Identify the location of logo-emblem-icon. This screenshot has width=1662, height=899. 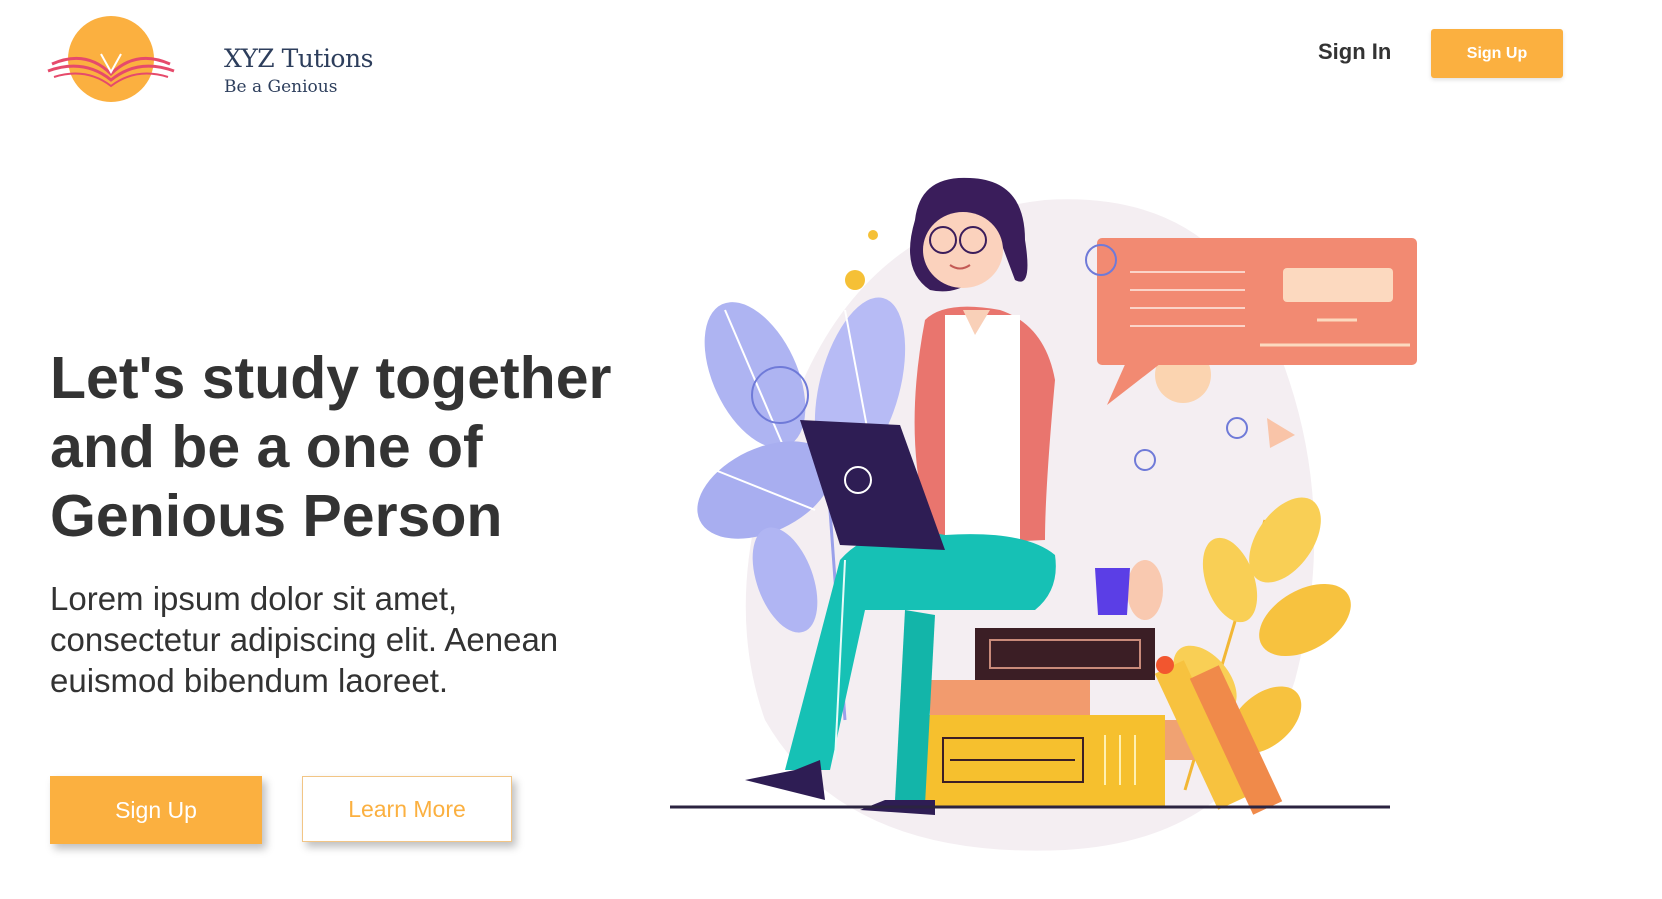
(111, 59).